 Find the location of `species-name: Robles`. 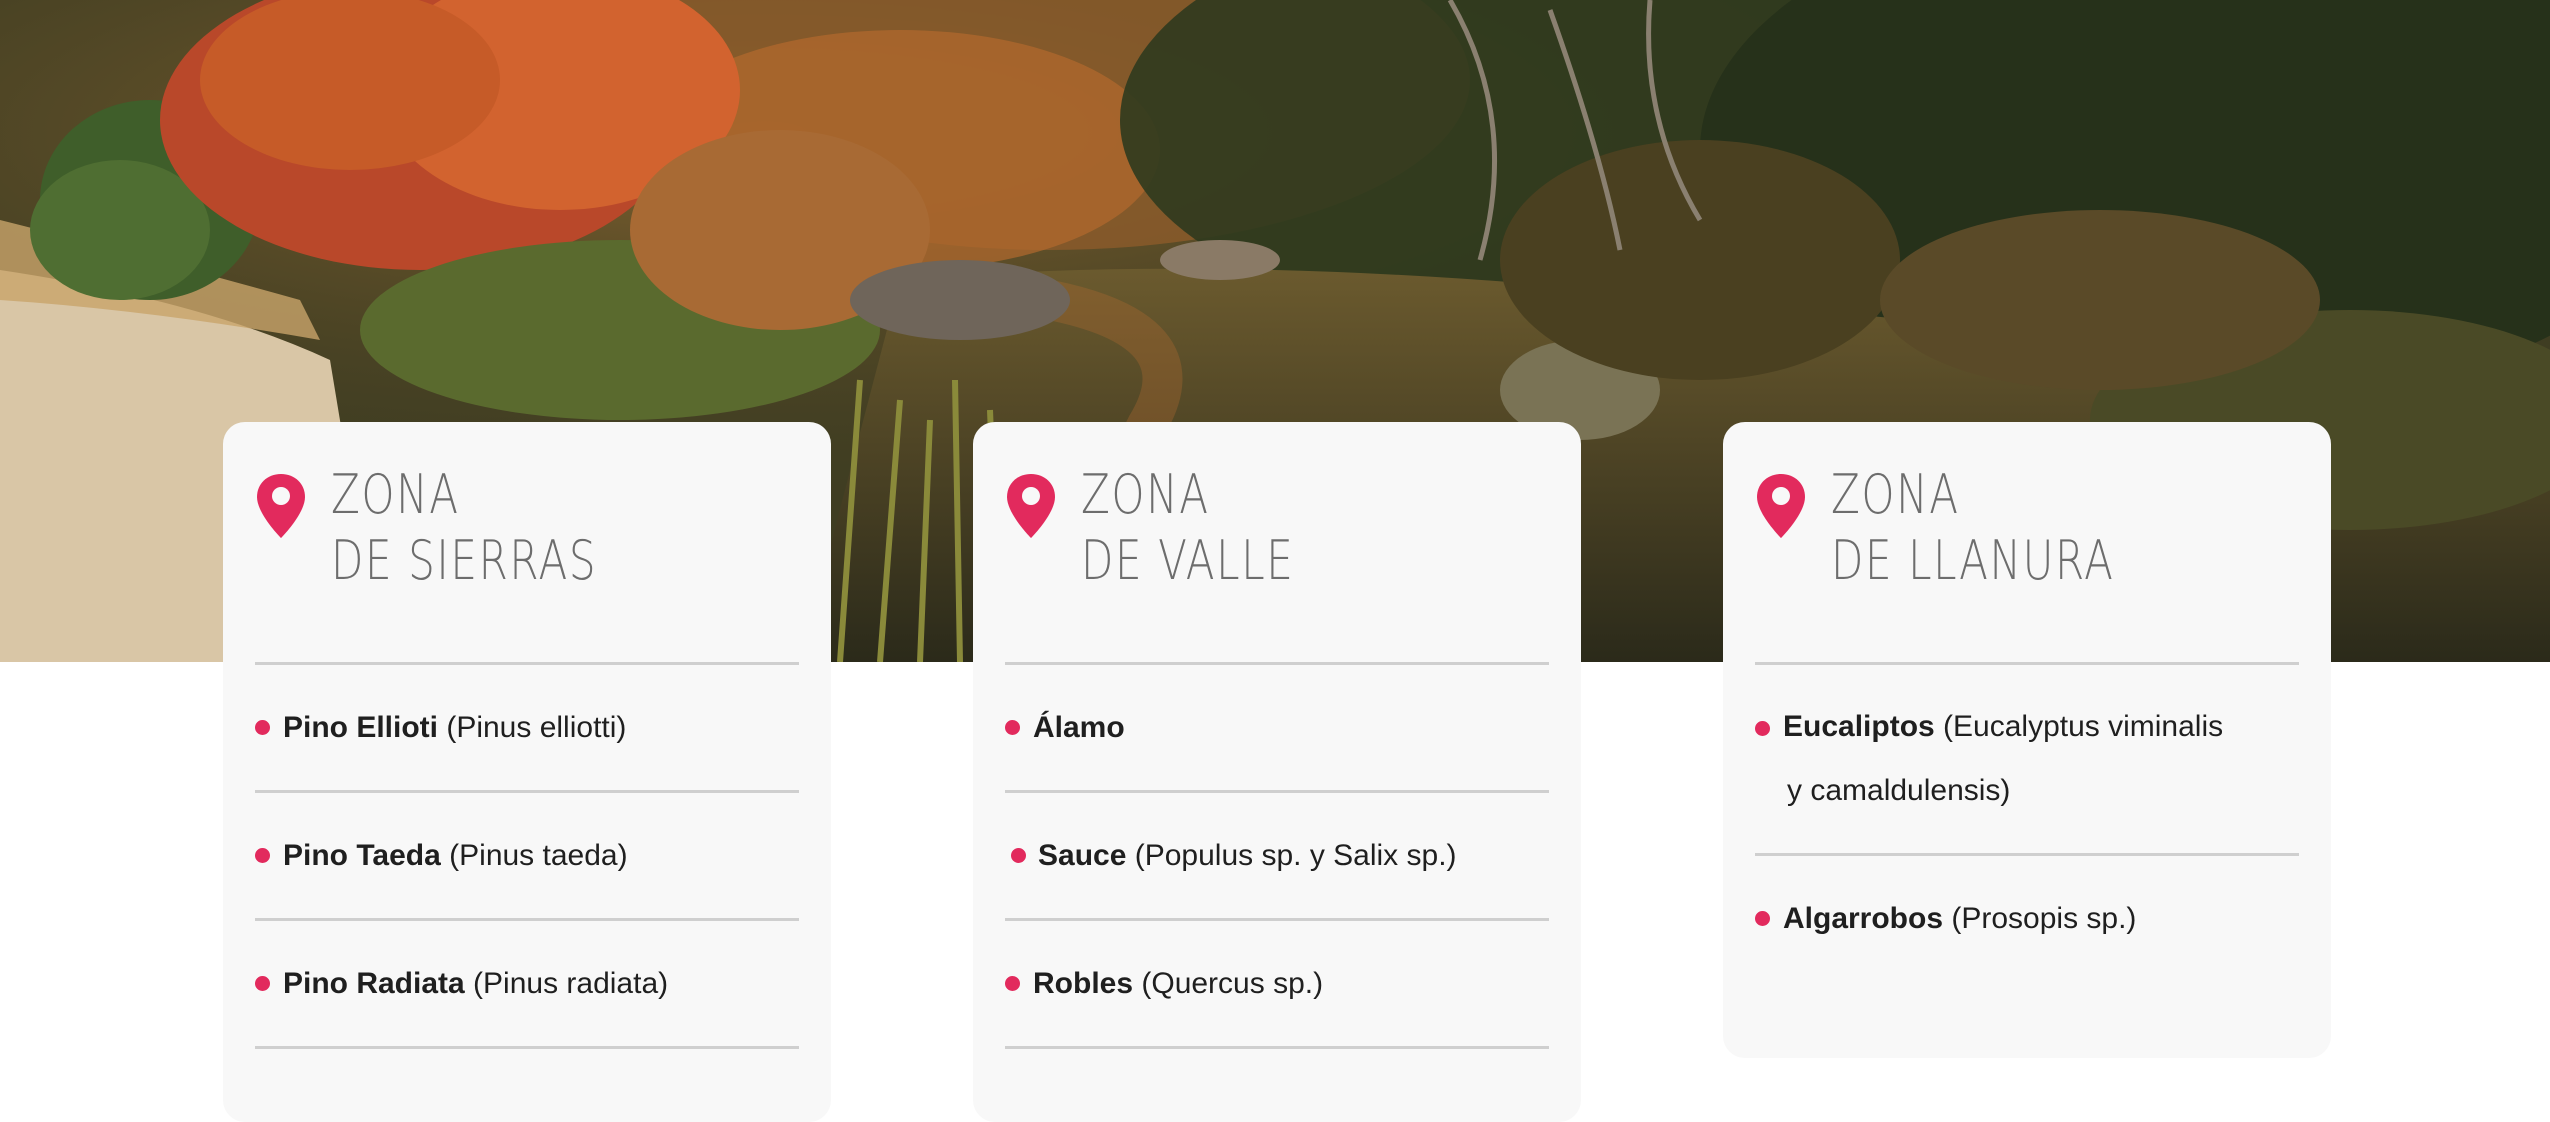

species-name: Robles is located at coordinates (1083, 983).